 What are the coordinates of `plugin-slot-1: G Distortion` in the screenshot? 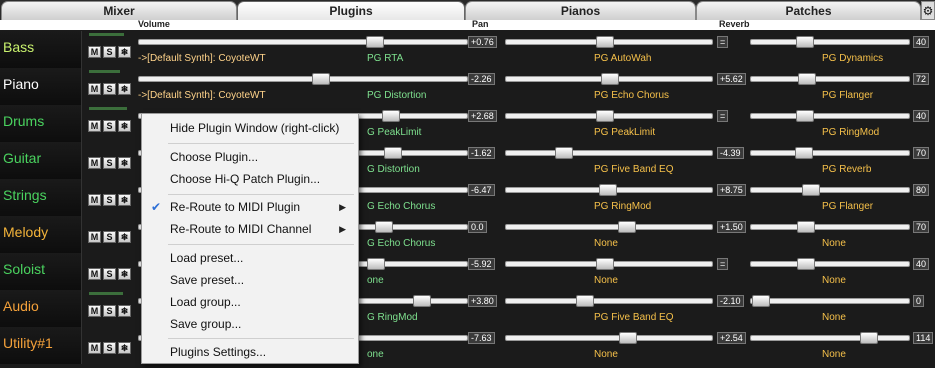 It's located at (393, 169).